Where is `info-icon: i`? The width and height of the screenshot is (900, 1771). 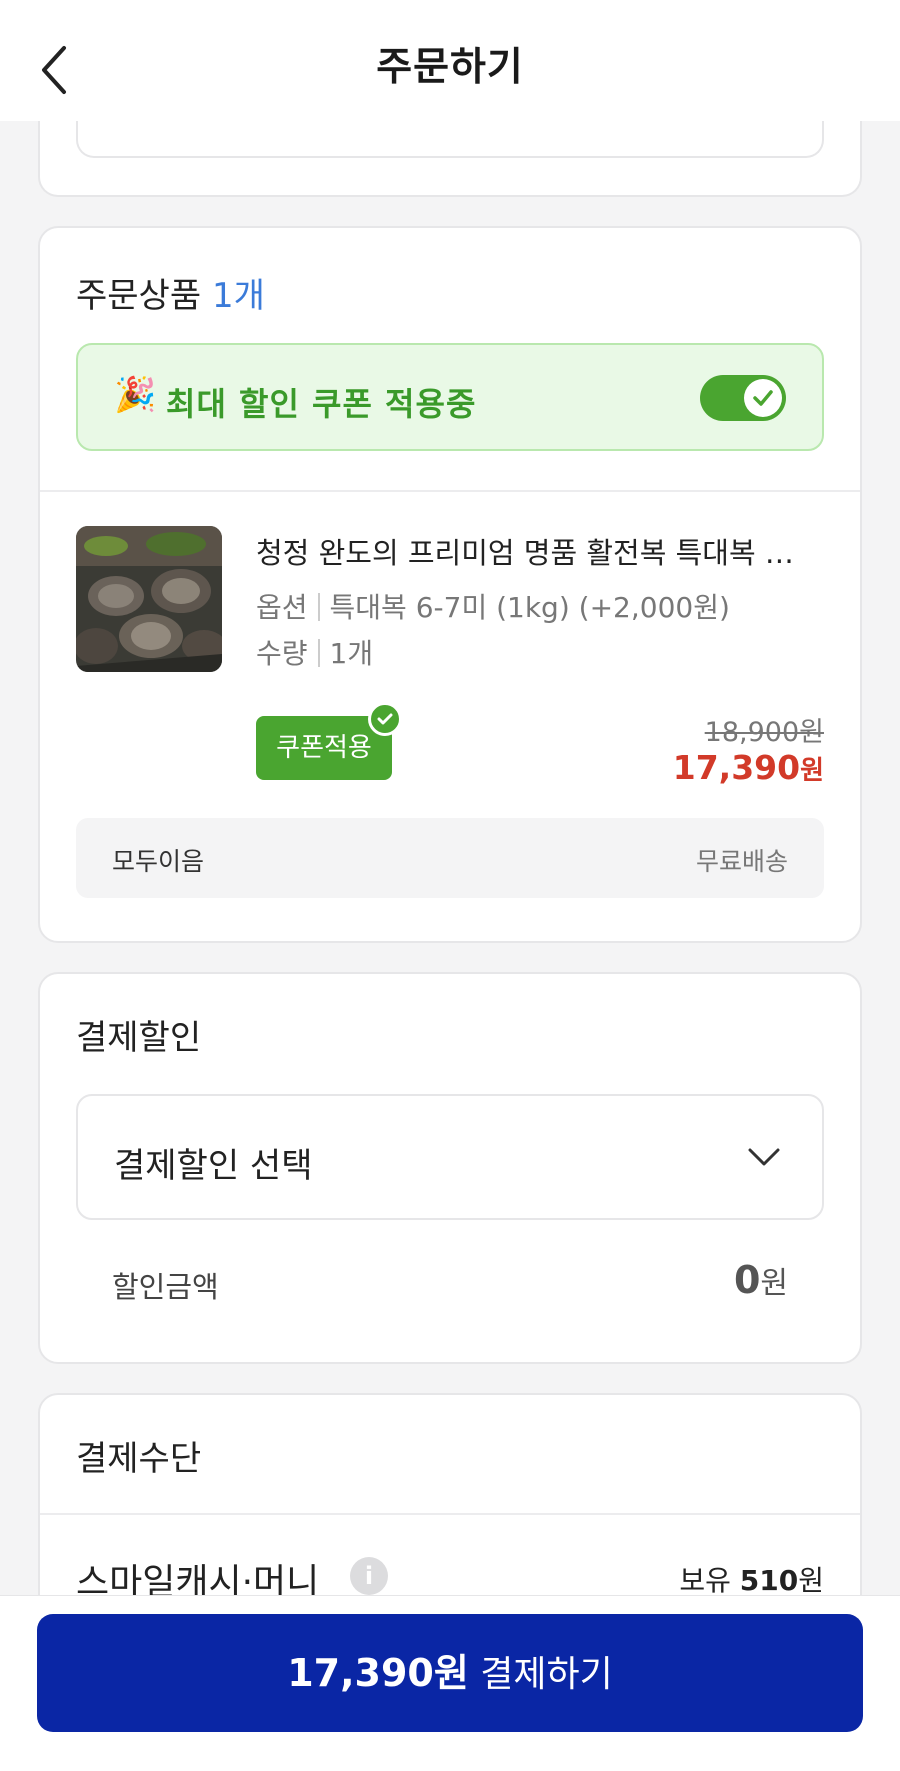
info-icon: i is located at coordinates (369, 1576).